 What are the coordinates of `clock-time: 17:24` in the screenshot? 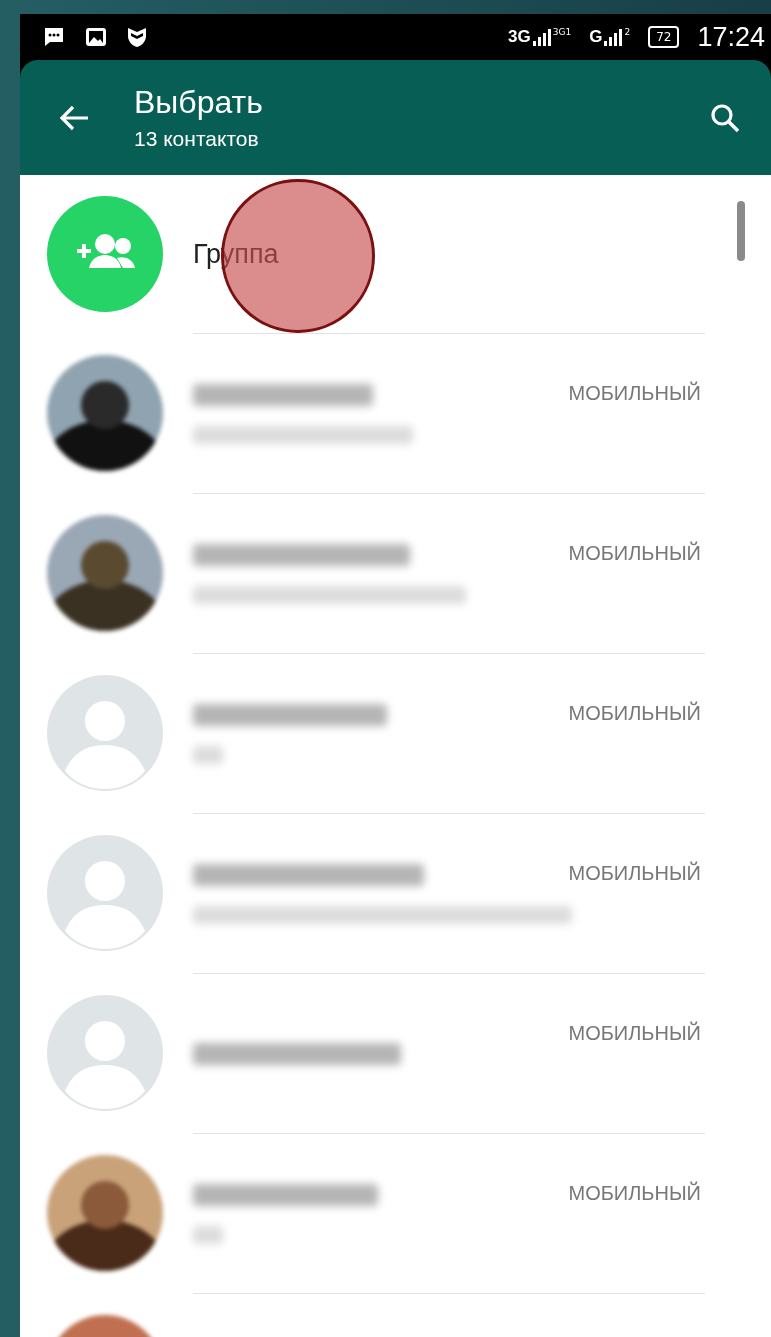 It's located at (731, 37).